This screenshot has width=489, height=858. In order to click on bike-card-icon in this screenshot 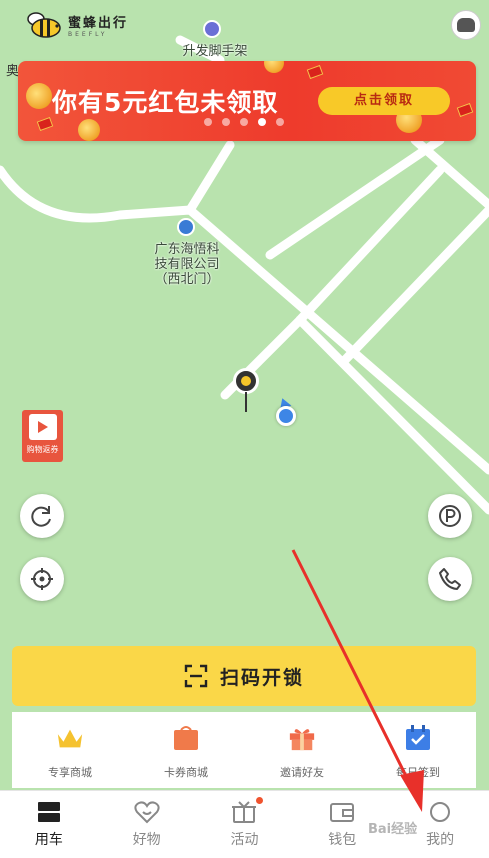, I will do `click(48, 812)`.